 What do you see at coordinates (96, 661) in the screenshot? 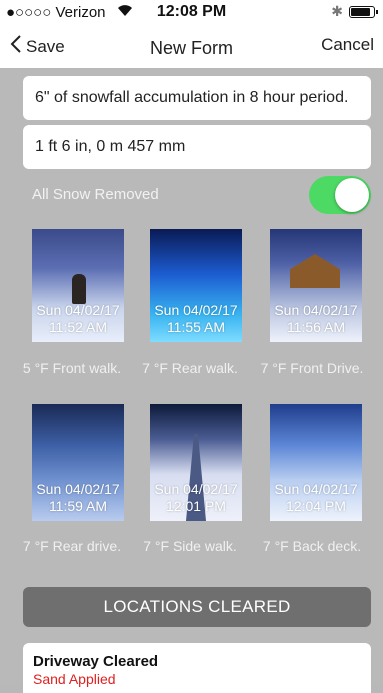
I see `location-title: Driveway Cleared` at bounding box center [96, 661].